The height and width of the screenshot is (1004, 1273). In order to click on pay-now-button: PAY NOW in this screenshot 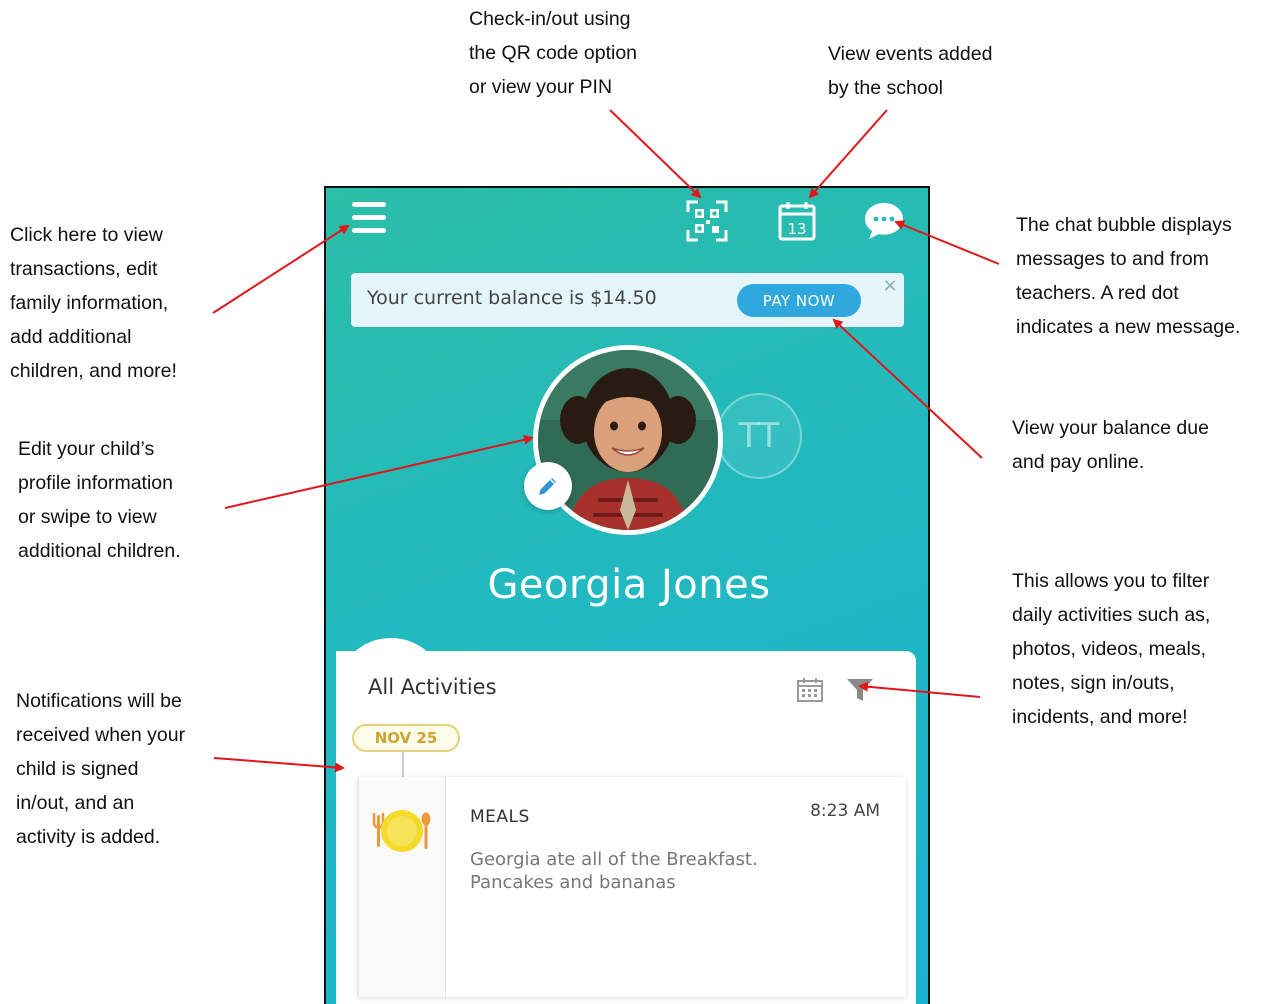, I will do `click(799, 300)`.